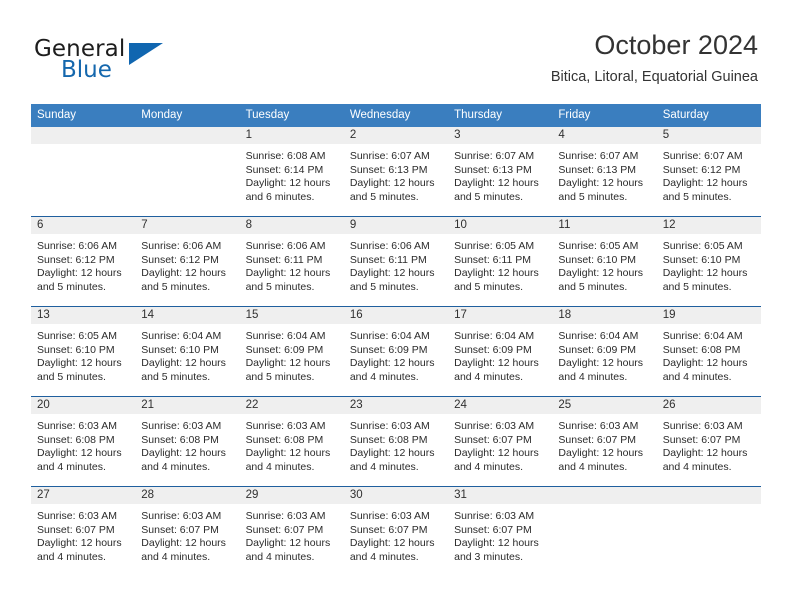 This screenshot has width=792, height=612. What do you see at coordinates (187, 115) in the screenshot?
I see `weekday-header-monday: Monday` at bounding box center [187, 115].